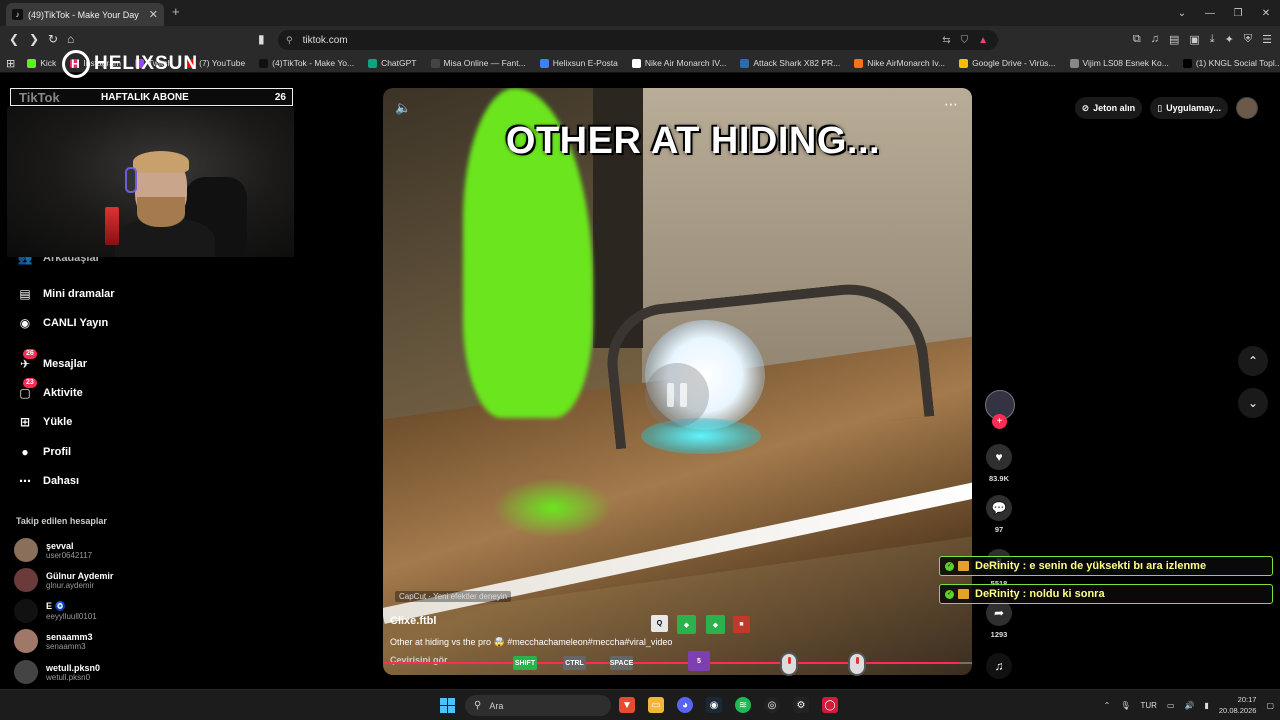 The image size is (1280, 720). I want to click on sound-icon: 🔈, so click(403, 108).